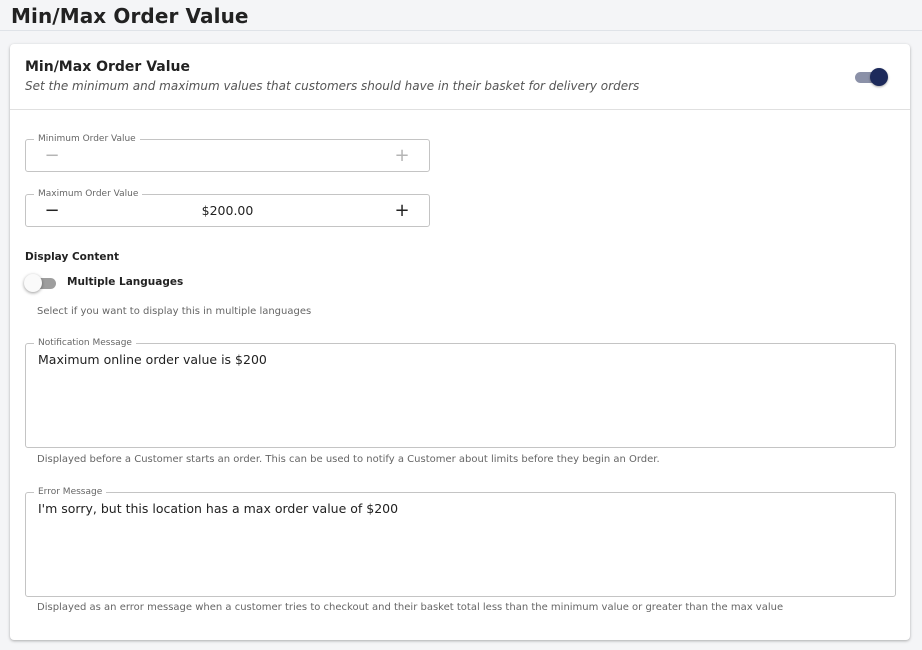  I want to click on card-title: Min/Max Order Value, so click(107, 67).